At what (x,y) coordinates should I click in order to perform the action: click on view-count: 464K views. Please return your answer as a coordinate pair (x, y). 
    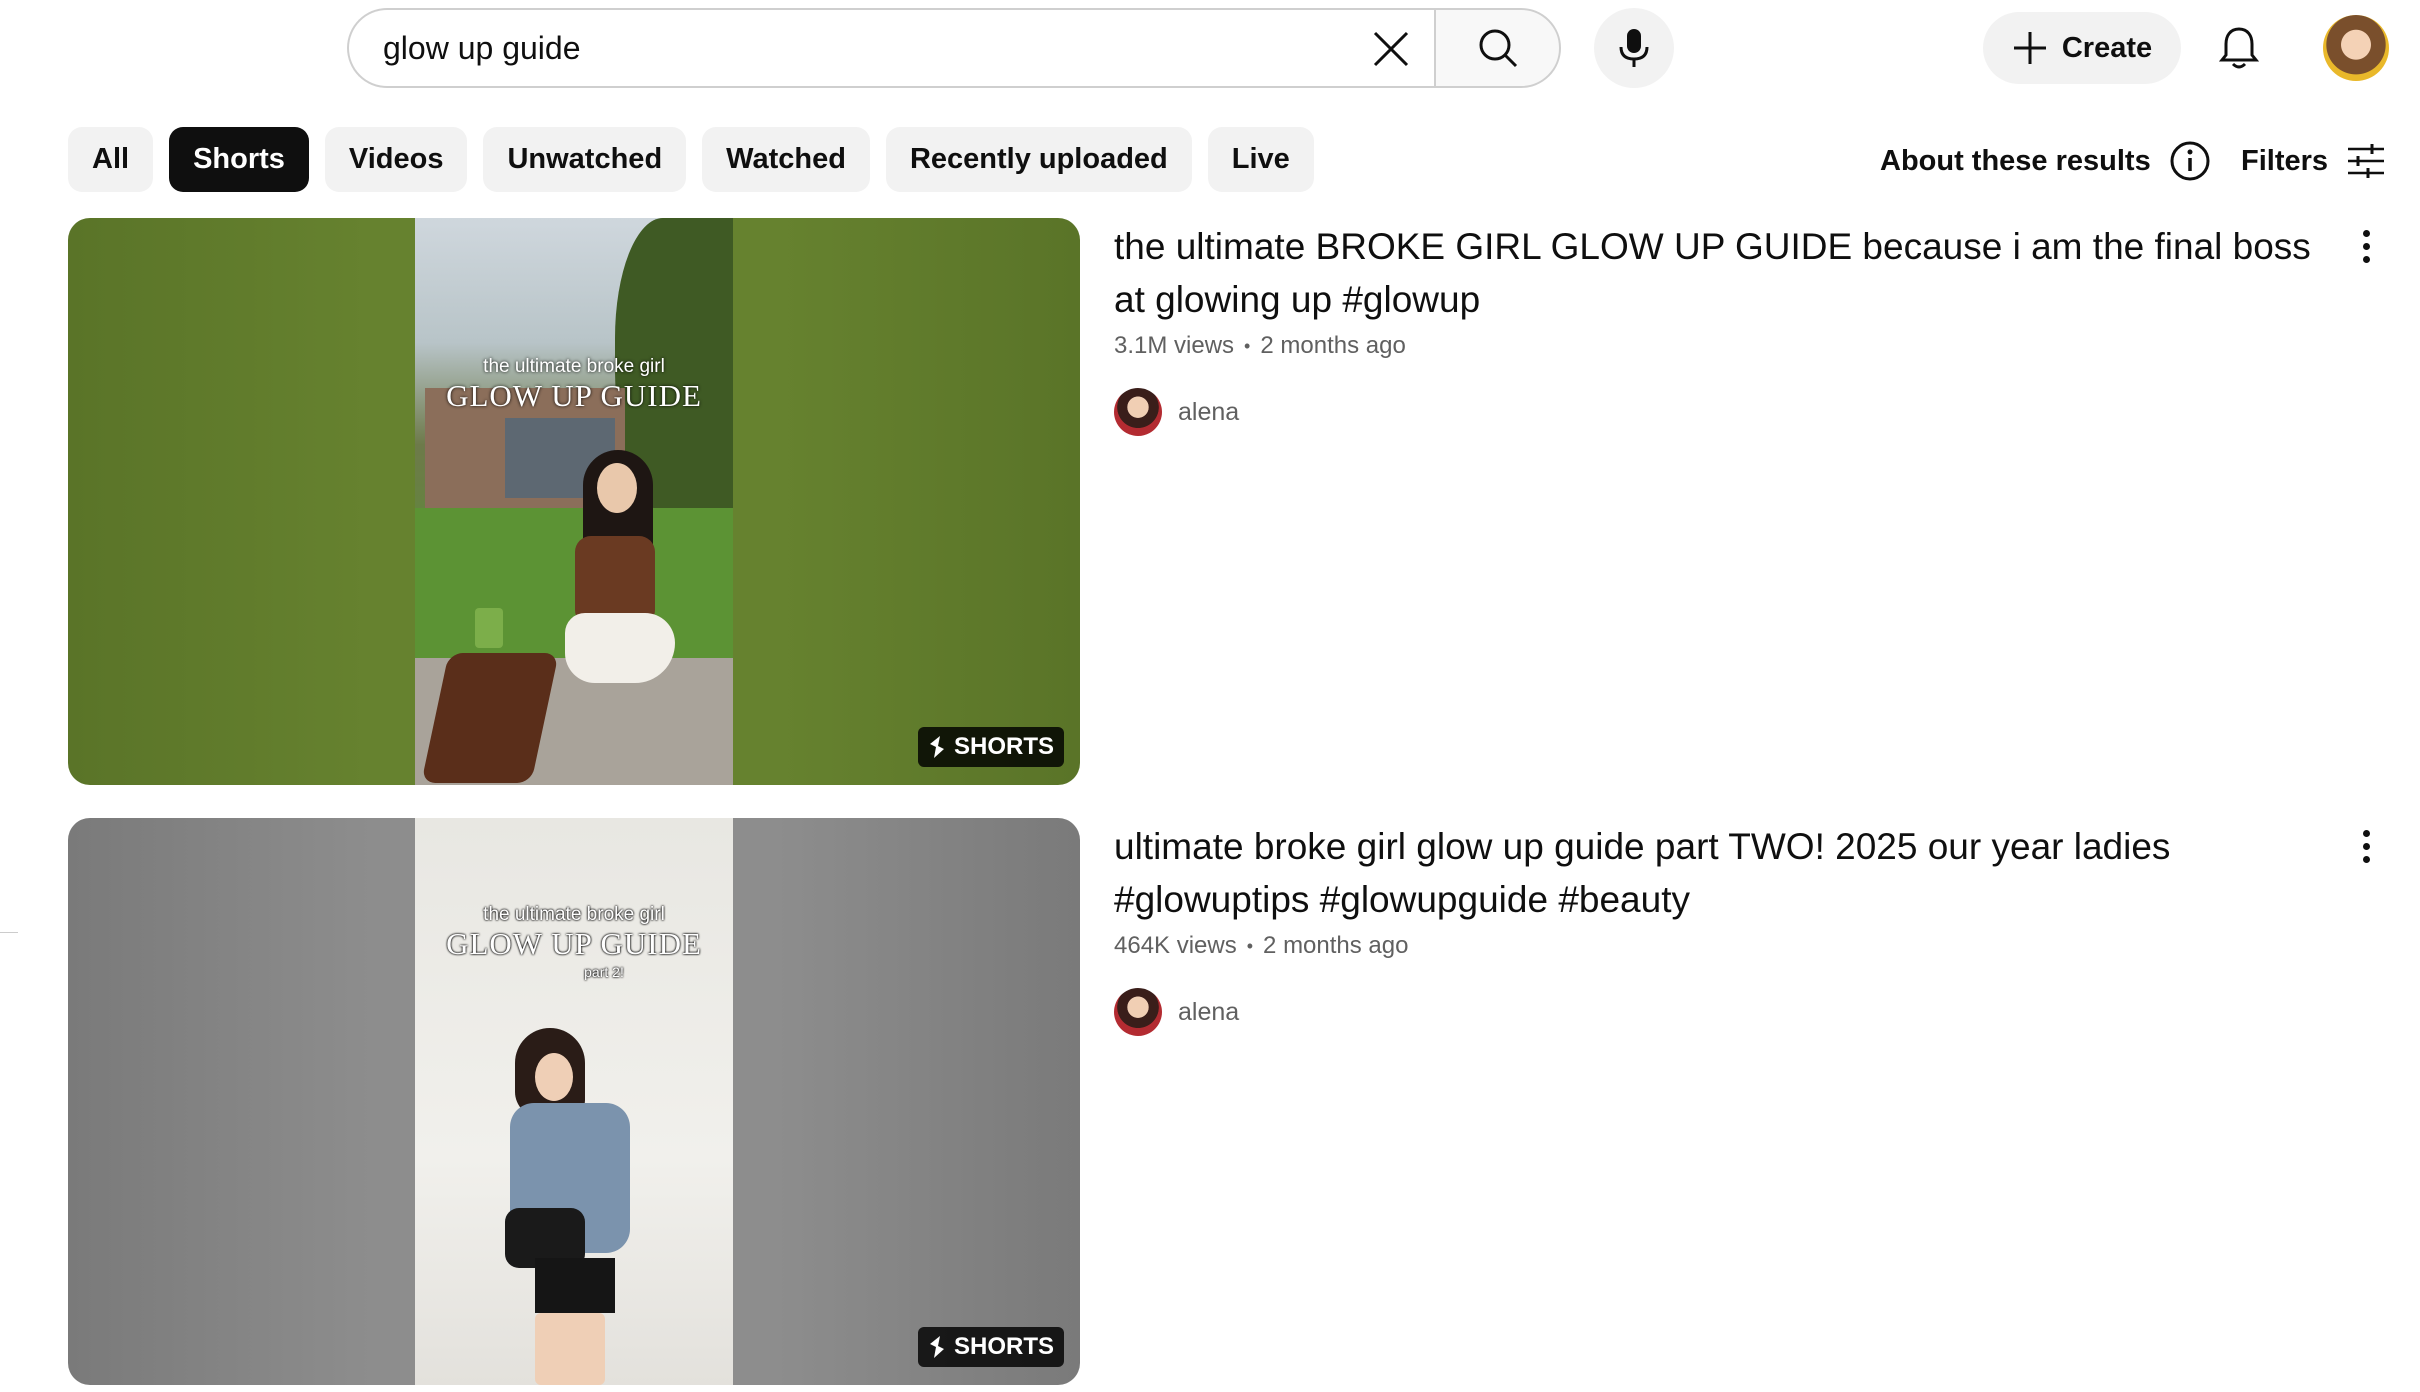
    Looking at the image, I should click on (1175, 945).